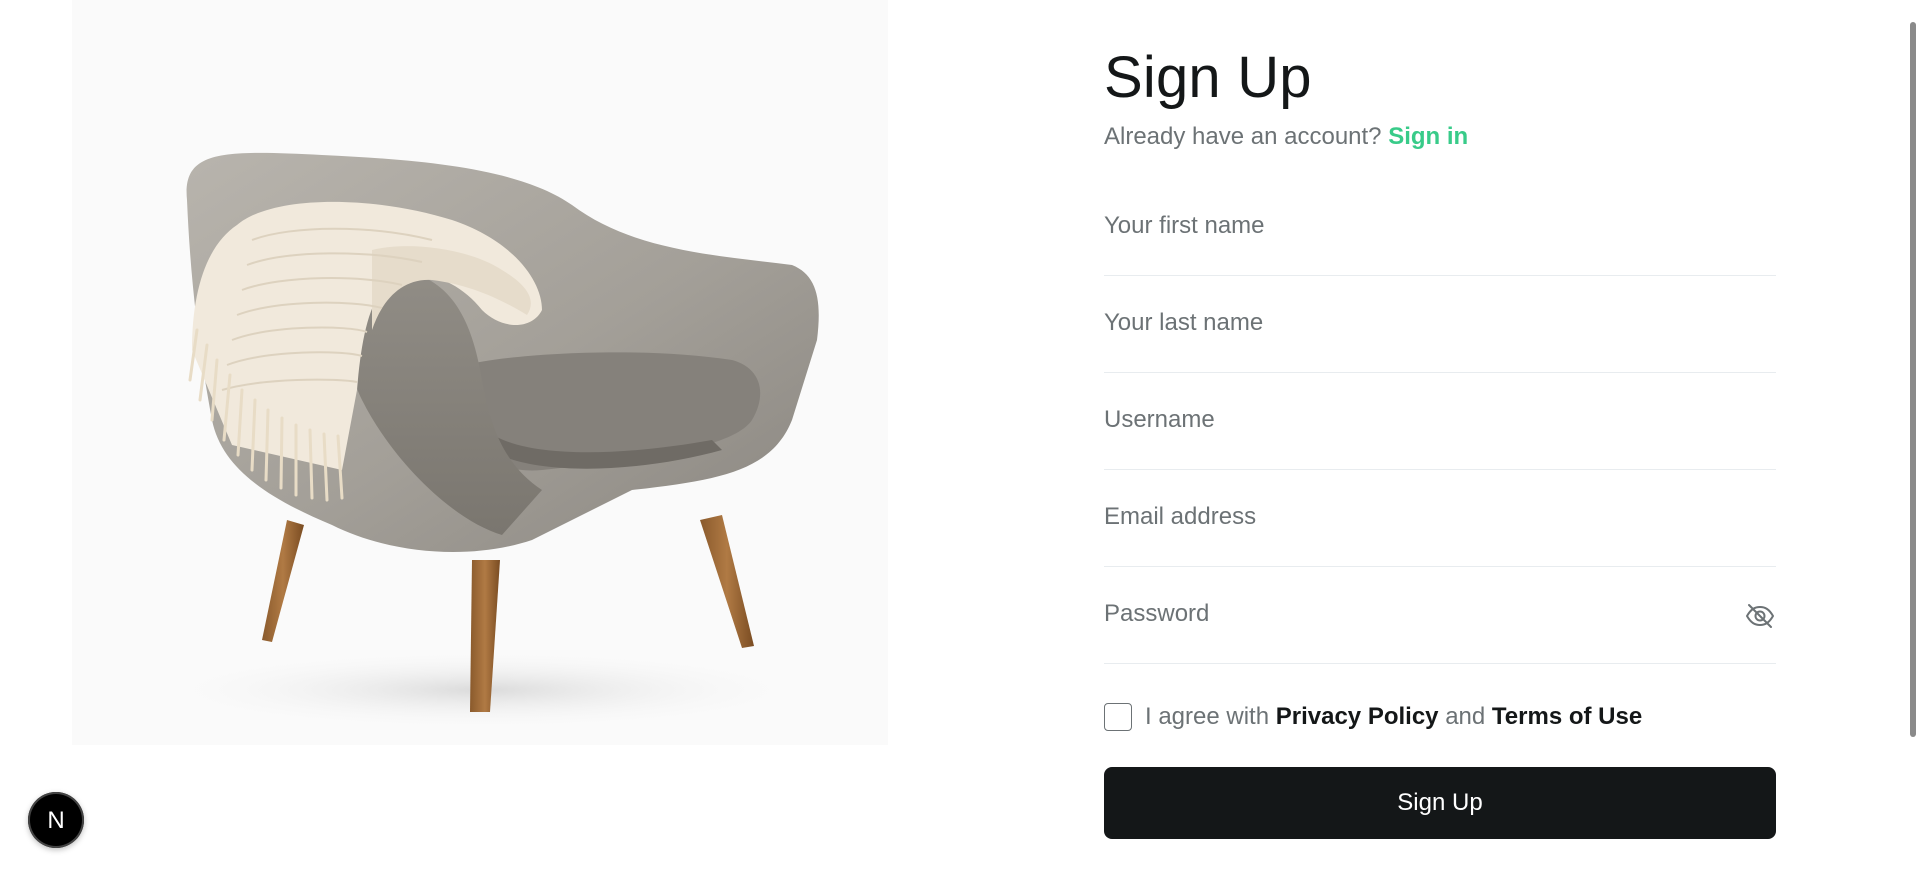  I want to click on page-scrollbar, so click(1913, 437).